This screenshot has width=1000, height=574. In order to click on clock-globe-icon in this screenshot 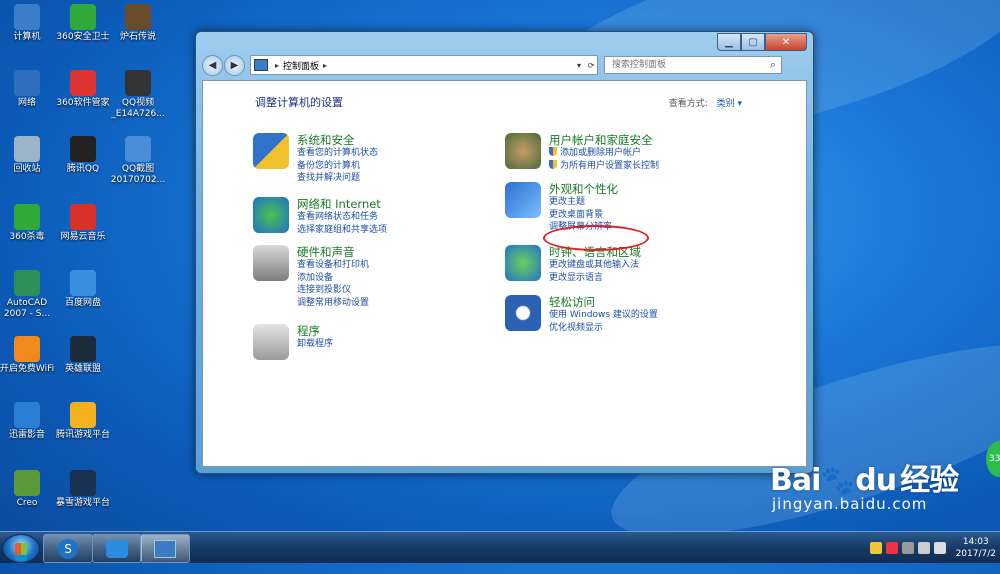, I will do `click(523, 263)`.